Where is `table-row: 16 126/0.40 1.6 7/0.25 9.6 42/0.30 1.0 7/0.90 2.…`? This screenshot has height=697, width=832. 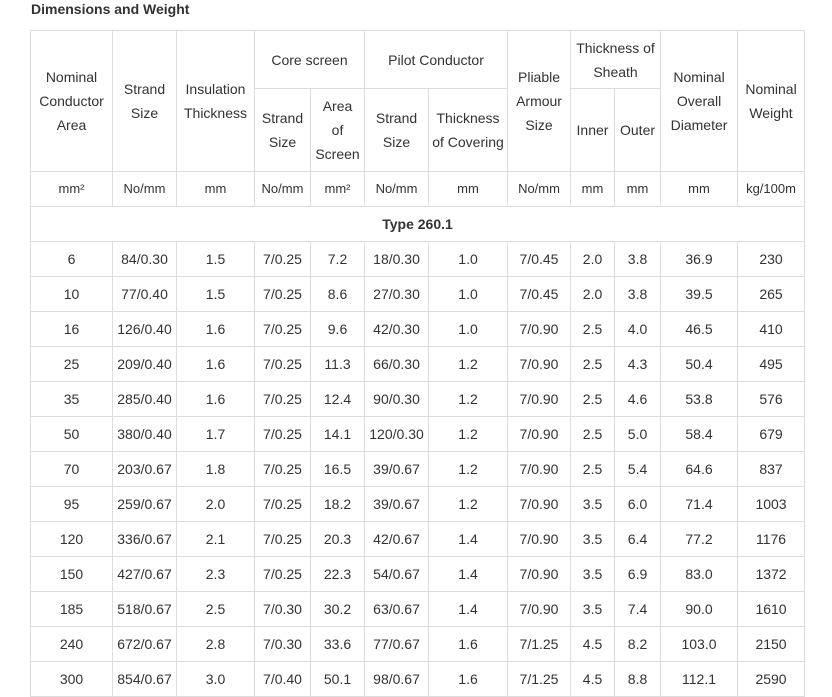 table-row: 16 126/0.40 1.6 7/0.25 9.6 42/0.30 1.0 7/0.90 2.… is located at coordinates (418, 329).